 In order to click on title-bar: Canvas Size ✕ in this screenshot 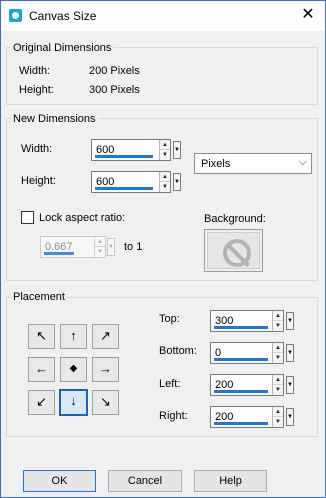, I will do `click(163, 16)`.